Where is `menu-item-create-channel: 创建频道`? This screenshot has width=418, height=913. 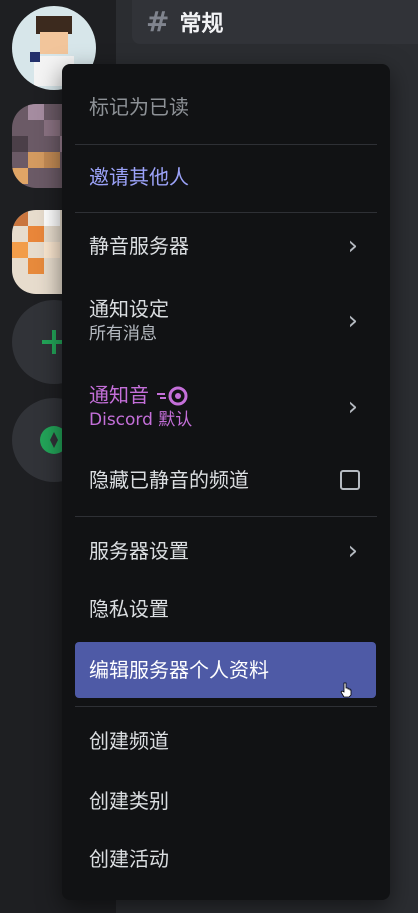
menu-item-create-channel: 创建频道 is located at coordinates (225, 741).